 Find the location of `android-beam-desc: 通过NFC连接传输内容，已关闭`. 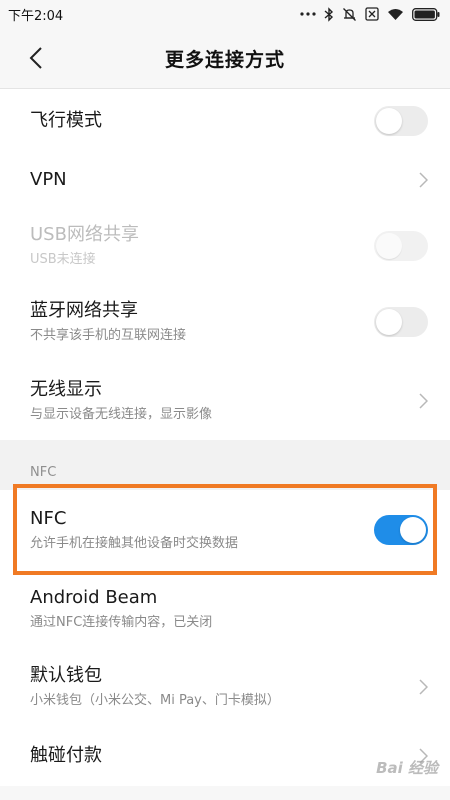

android-beam-desc: 通过NFC连接传输内容，已关闭 is located at coordinates (121, 622).